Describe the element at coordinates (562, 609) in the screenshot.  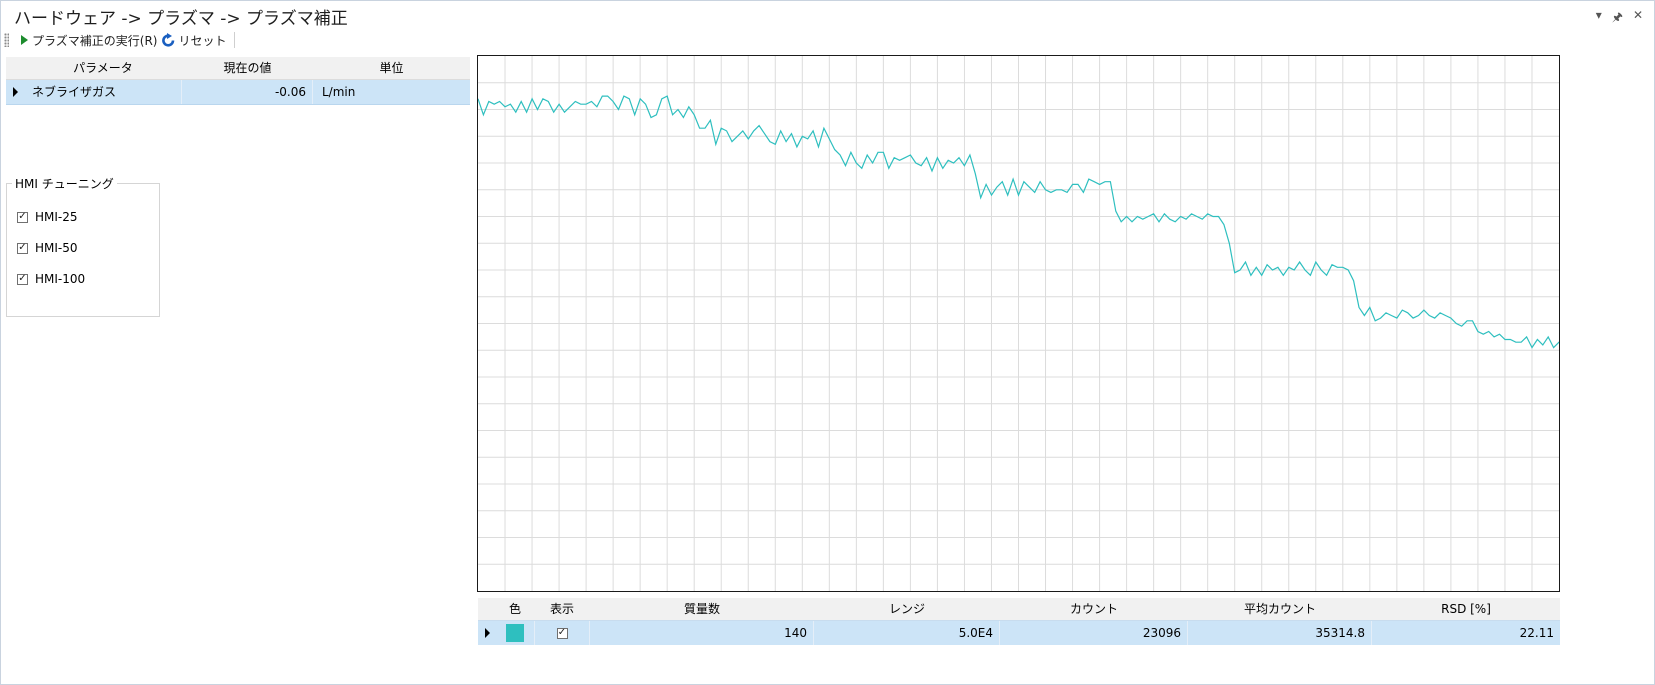
I see `show-column-header: 表示` at that location.